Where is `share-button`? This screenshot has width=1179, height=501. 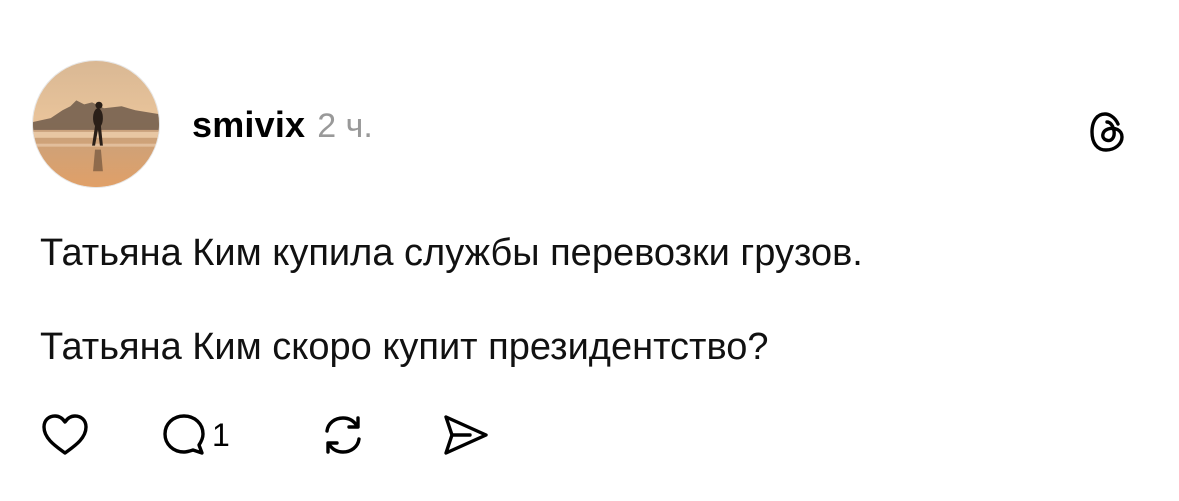
share-button is located at coordinates (466, 435).